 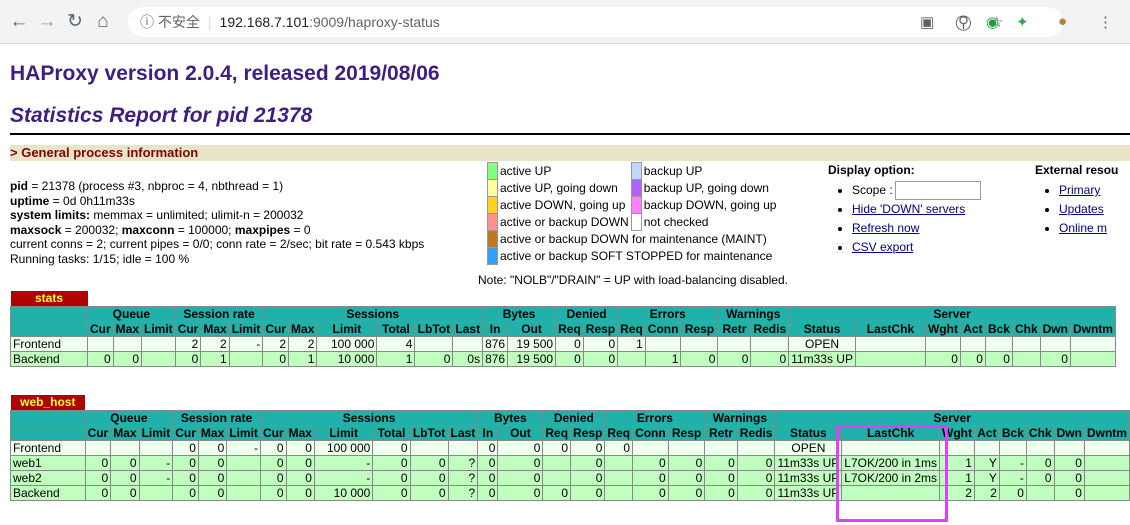 What do you see at coordinates (668, 313) in the screenshot?
I see `header-group: Errors` at bounding box center [668, 313].